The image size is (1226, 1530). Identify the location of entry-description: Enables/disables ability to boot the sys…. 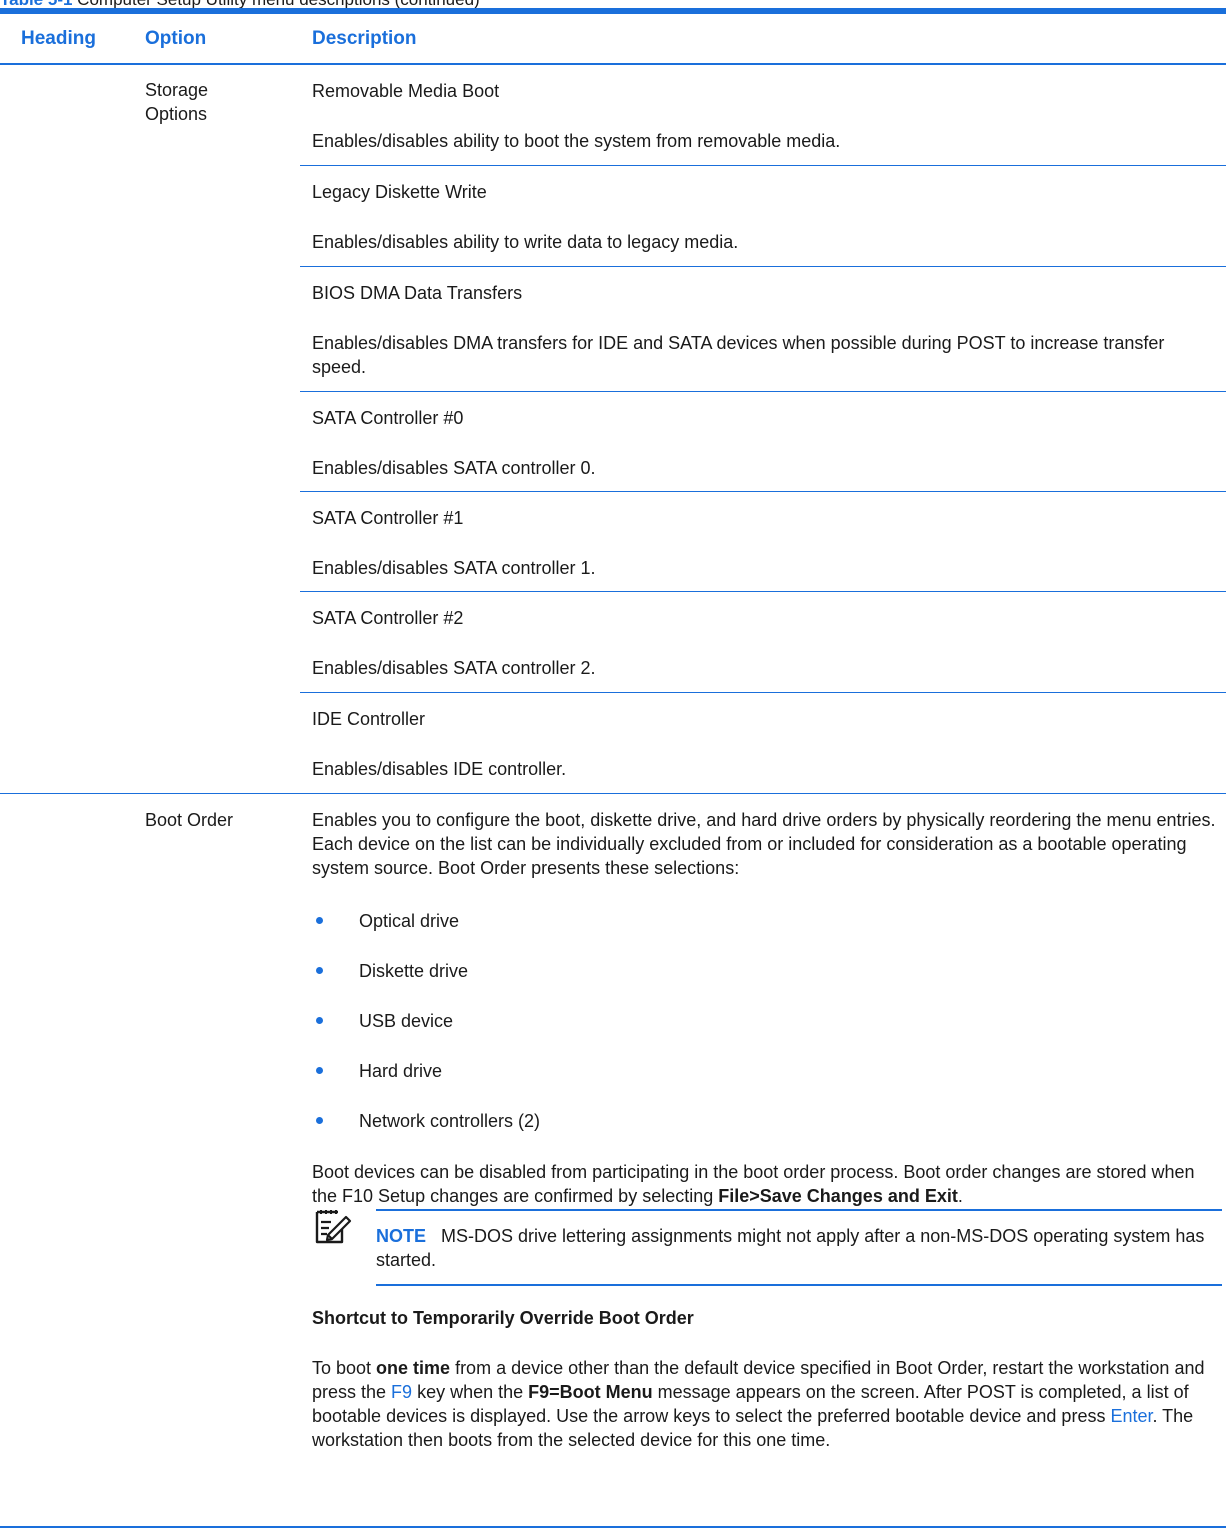
(576, 141).